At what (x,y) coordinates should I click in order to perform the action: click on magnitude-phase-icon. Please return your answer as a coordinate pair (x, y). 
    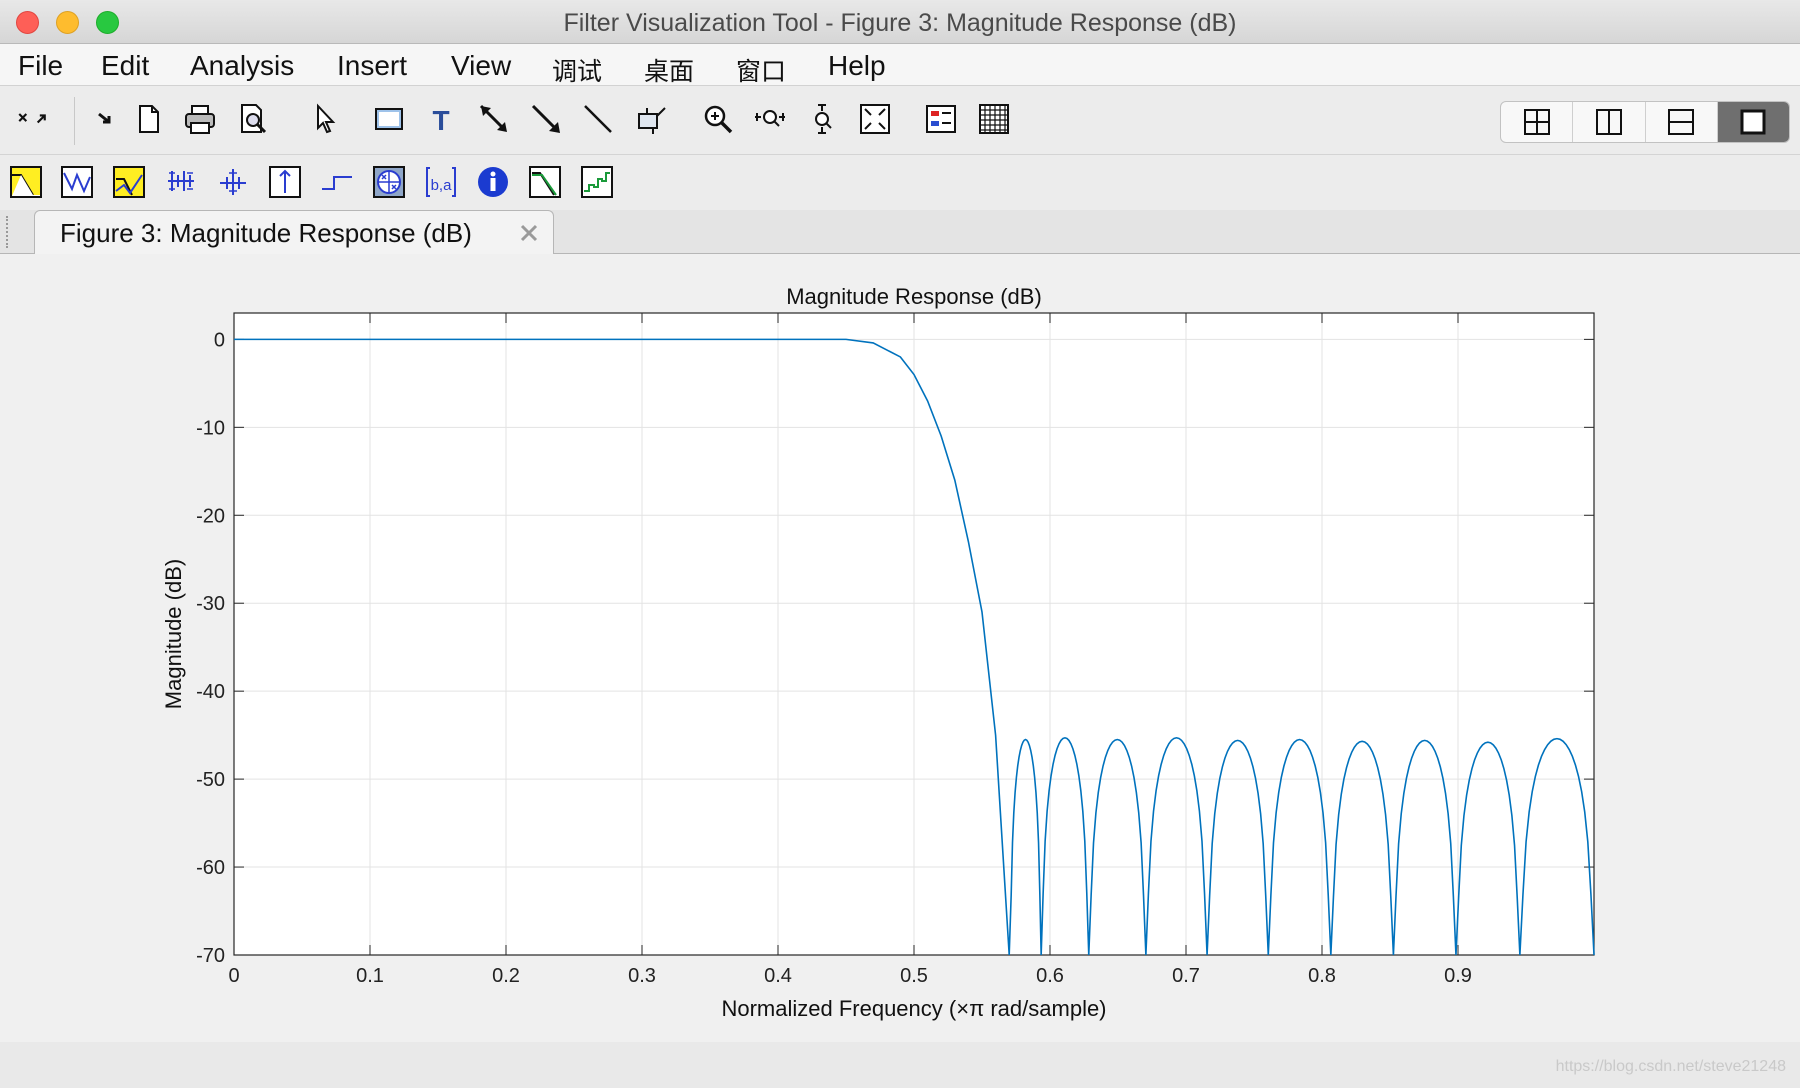
    Looking at the image, I should click on (129, 182).